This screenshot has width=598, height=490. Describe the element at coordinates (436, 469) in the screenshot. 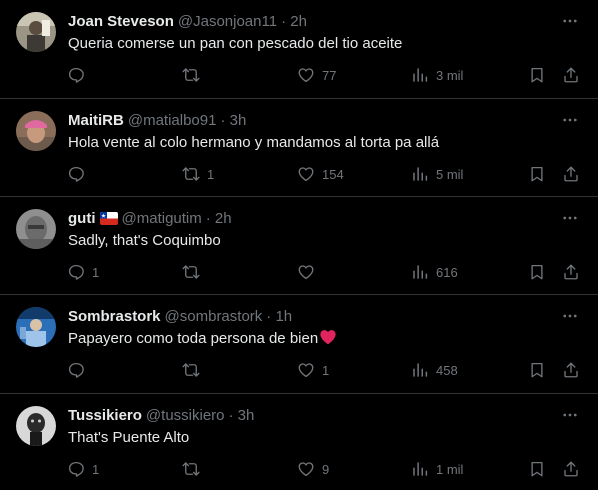

I see `views-button: 1 mil` at that location.